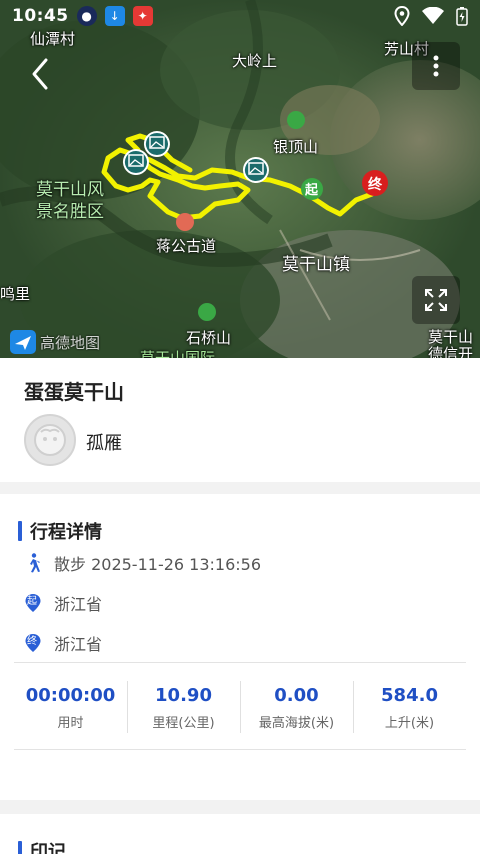 This screenshot has height=854, width=480. What do you see at coordinates (409, 723) in the screenshot?
I see `stat-label: 上升(米)` at bounding box center [409, 723].